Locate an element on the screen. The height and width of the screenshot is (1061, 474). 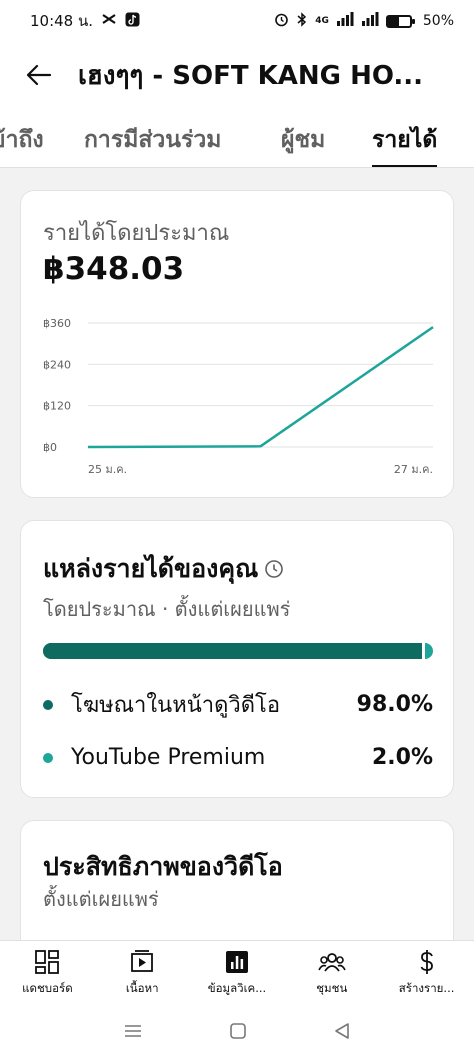
network-label: 4G is located at coordinates (322, 21).